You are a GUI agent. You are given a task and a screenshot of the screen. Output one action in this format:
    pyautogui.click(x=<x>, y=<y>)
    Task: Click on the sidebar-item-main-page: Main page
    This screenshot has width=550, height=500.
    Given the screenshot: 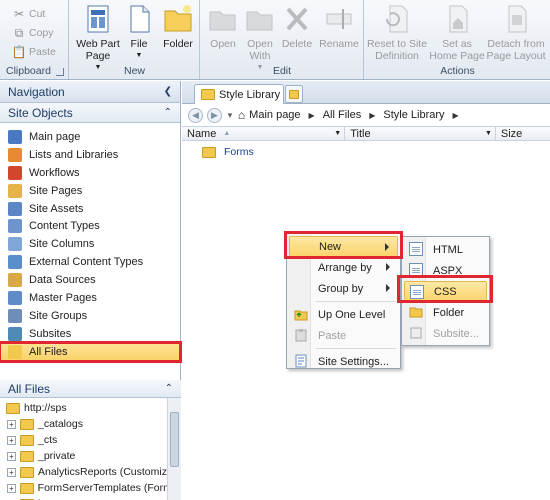 What is the action you would take?
    pyautogui.click(x=90, y=137)
    